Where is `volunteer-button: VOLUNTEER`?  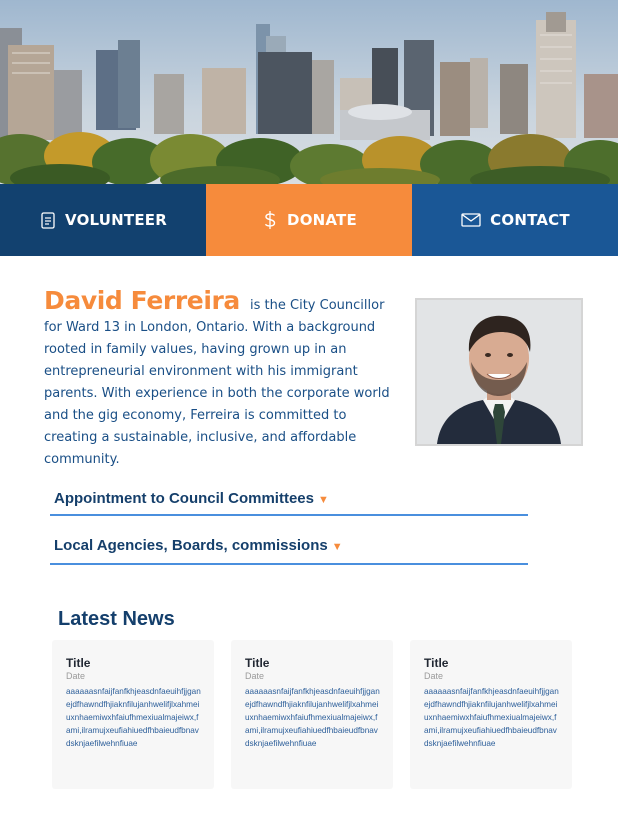
volunteer-button: VOLUNTEER is located at coordinates (103, 220).